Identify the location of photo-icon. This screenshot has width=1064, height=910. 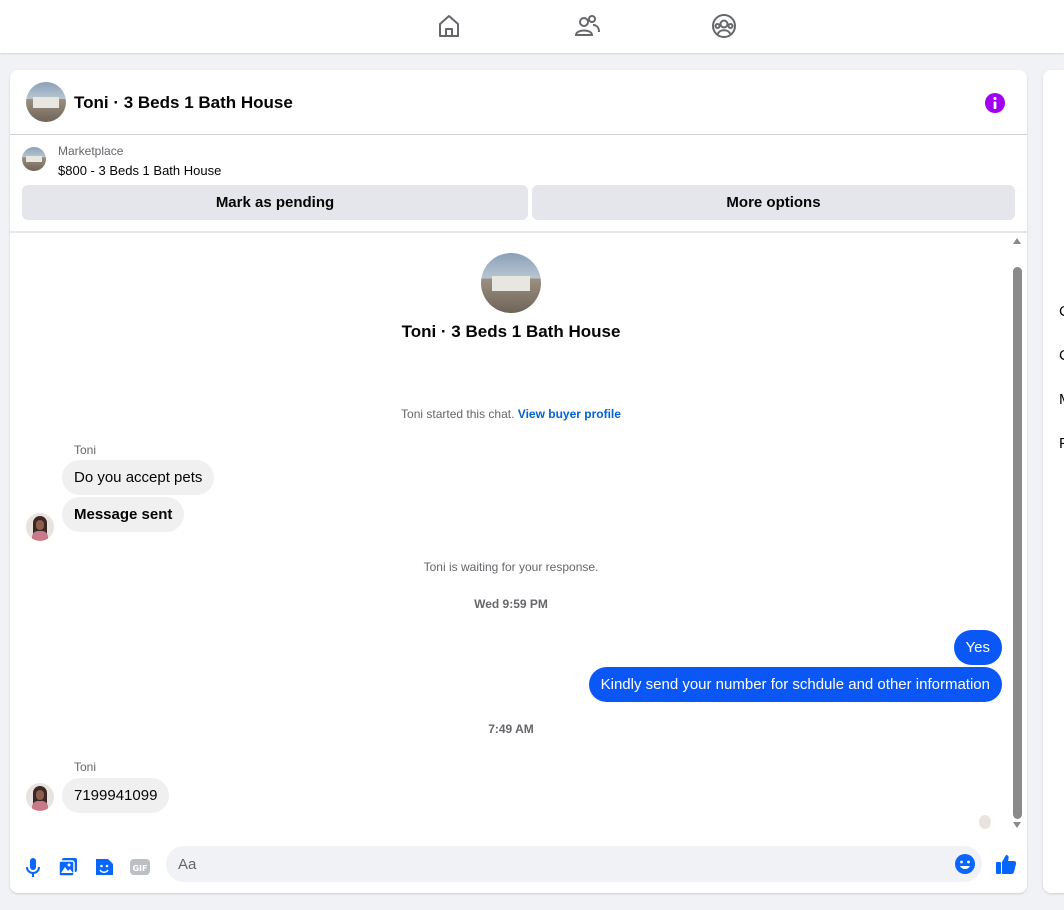
(68, 867).